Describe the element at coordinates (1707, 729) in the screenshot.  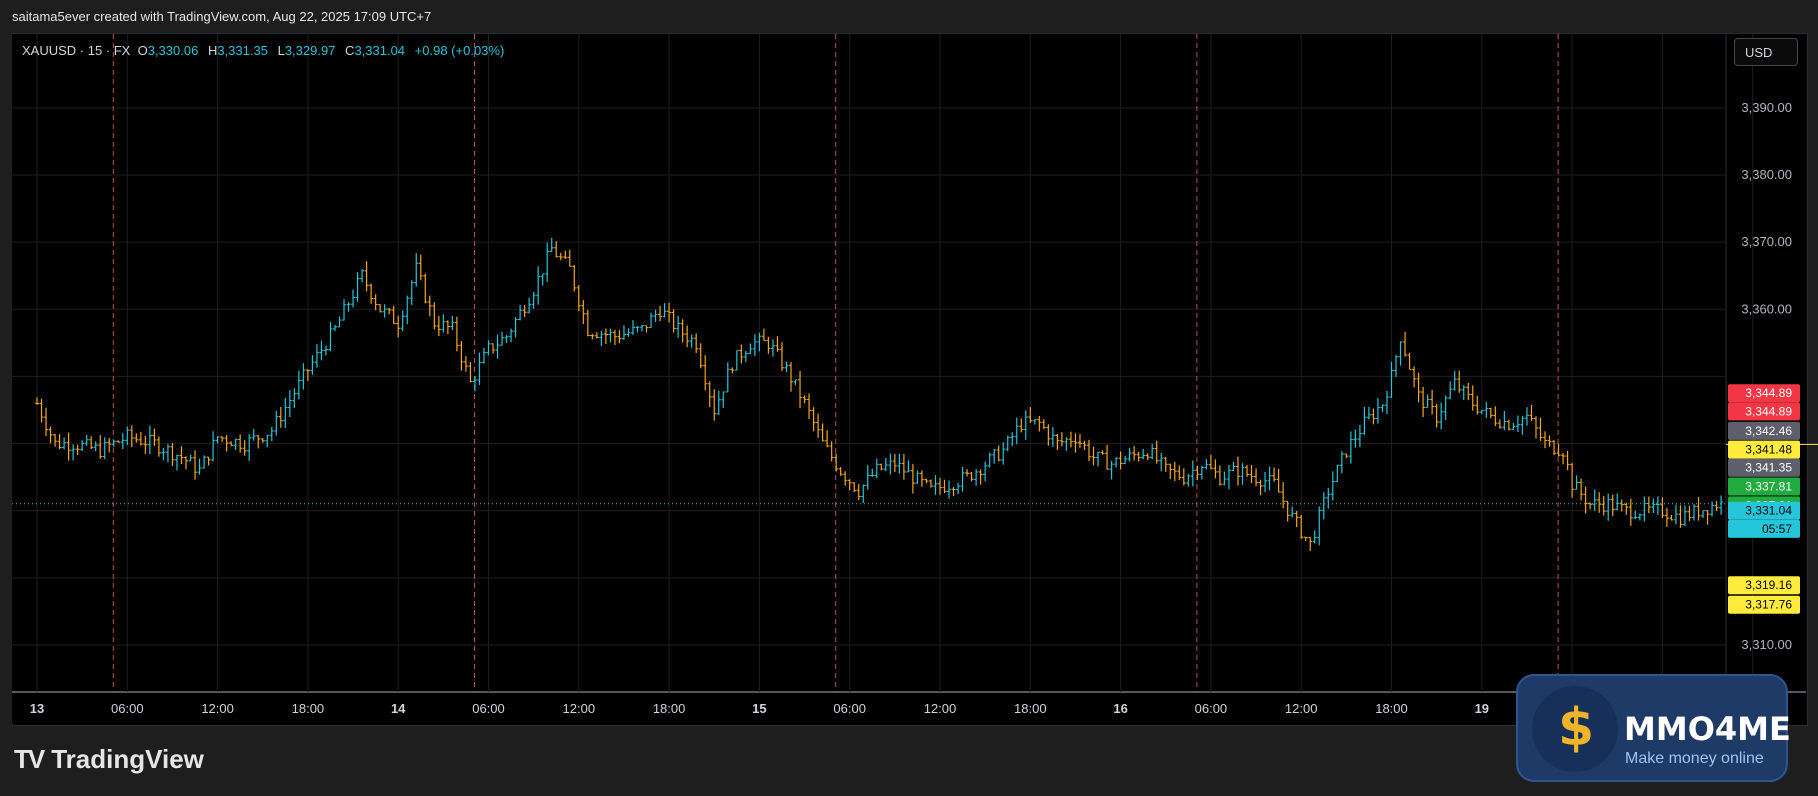
I see `watermark-title: MMO4ME` at that location.